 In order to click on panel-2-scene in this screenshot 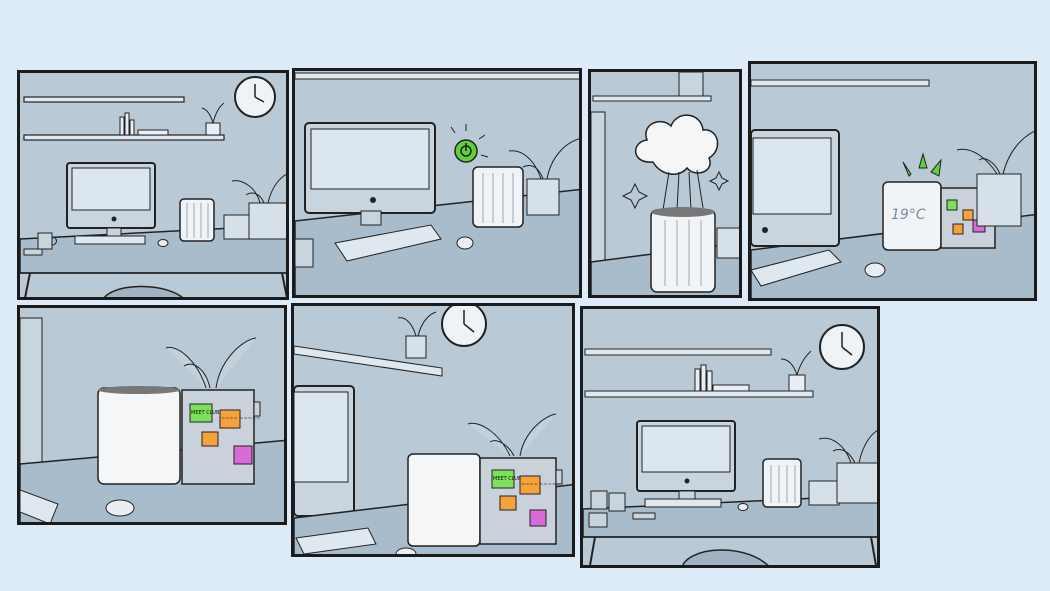, I will do `click(437, 183)`.